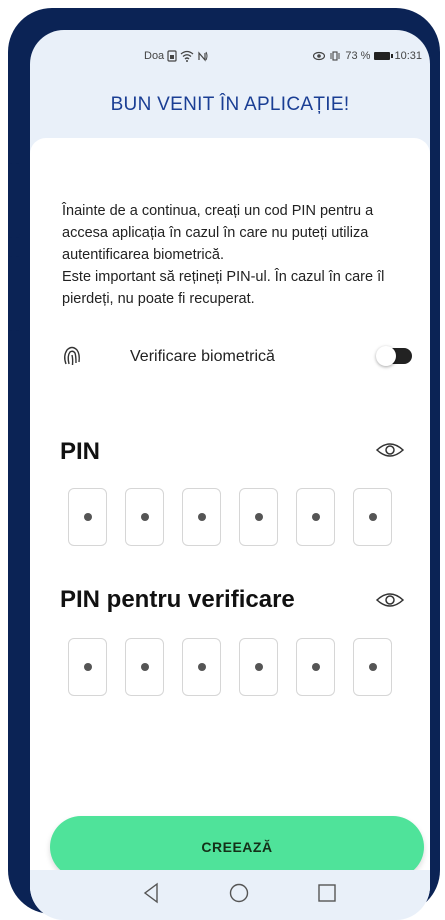  What do you see at coordinates (230, 104) in the screenshot?
I see `page-title: BUN VENIT ÎN APLICAȚIE!` at bounding box center [230, 104].